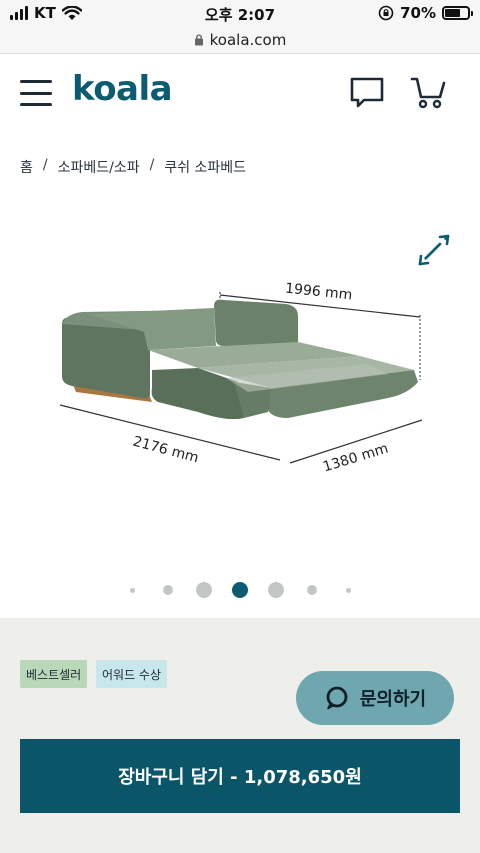  What do you see at coordinates (240, 95) in the screenshot?
I see `site-header: koala` at bounding box center [240, 95].